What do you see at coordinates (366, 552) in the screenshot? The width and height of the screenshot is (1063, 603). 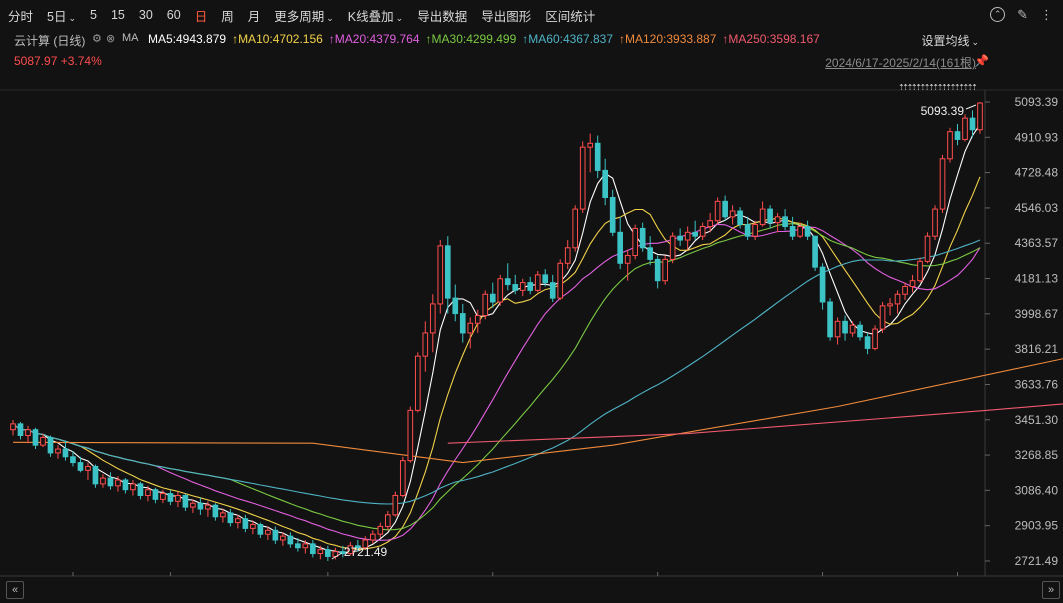 I see `low-annotation: 2721.49` at bounding box center [366, 552].